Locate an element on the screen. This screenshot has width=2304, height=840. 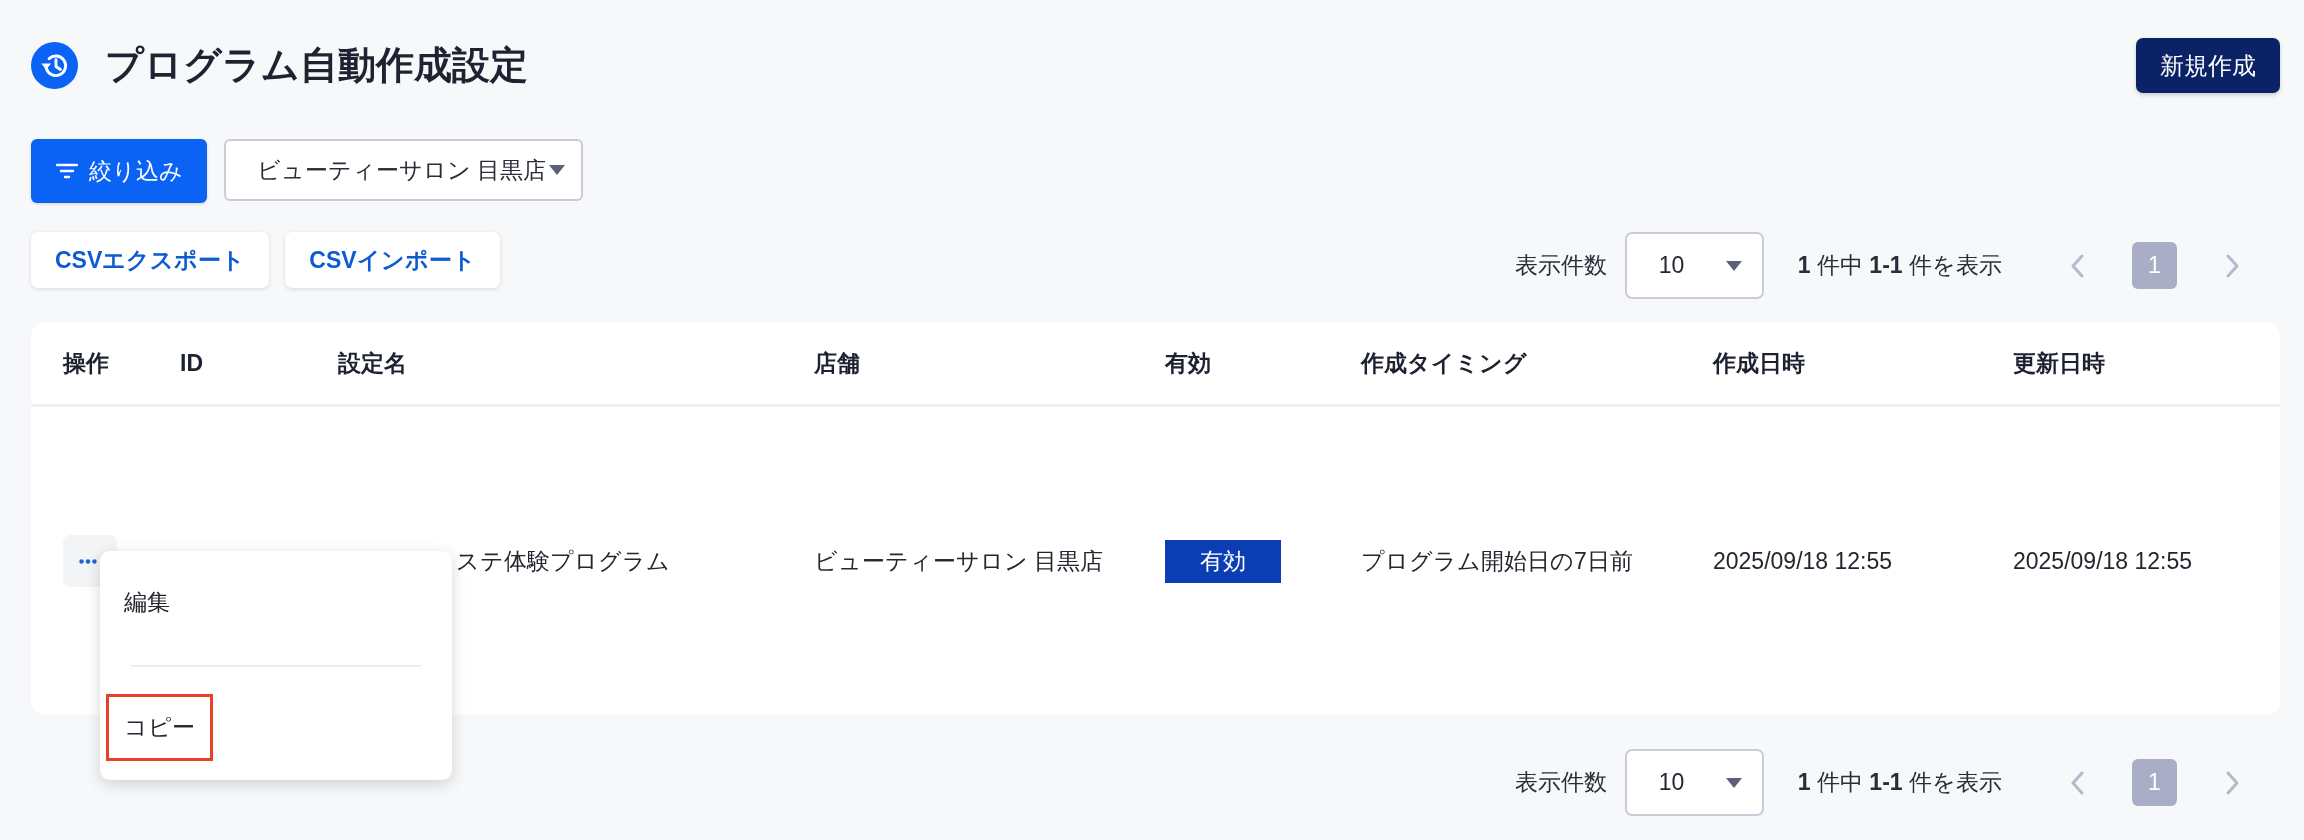
column-header: 作成日時 is located at coordinates (1759, 363).